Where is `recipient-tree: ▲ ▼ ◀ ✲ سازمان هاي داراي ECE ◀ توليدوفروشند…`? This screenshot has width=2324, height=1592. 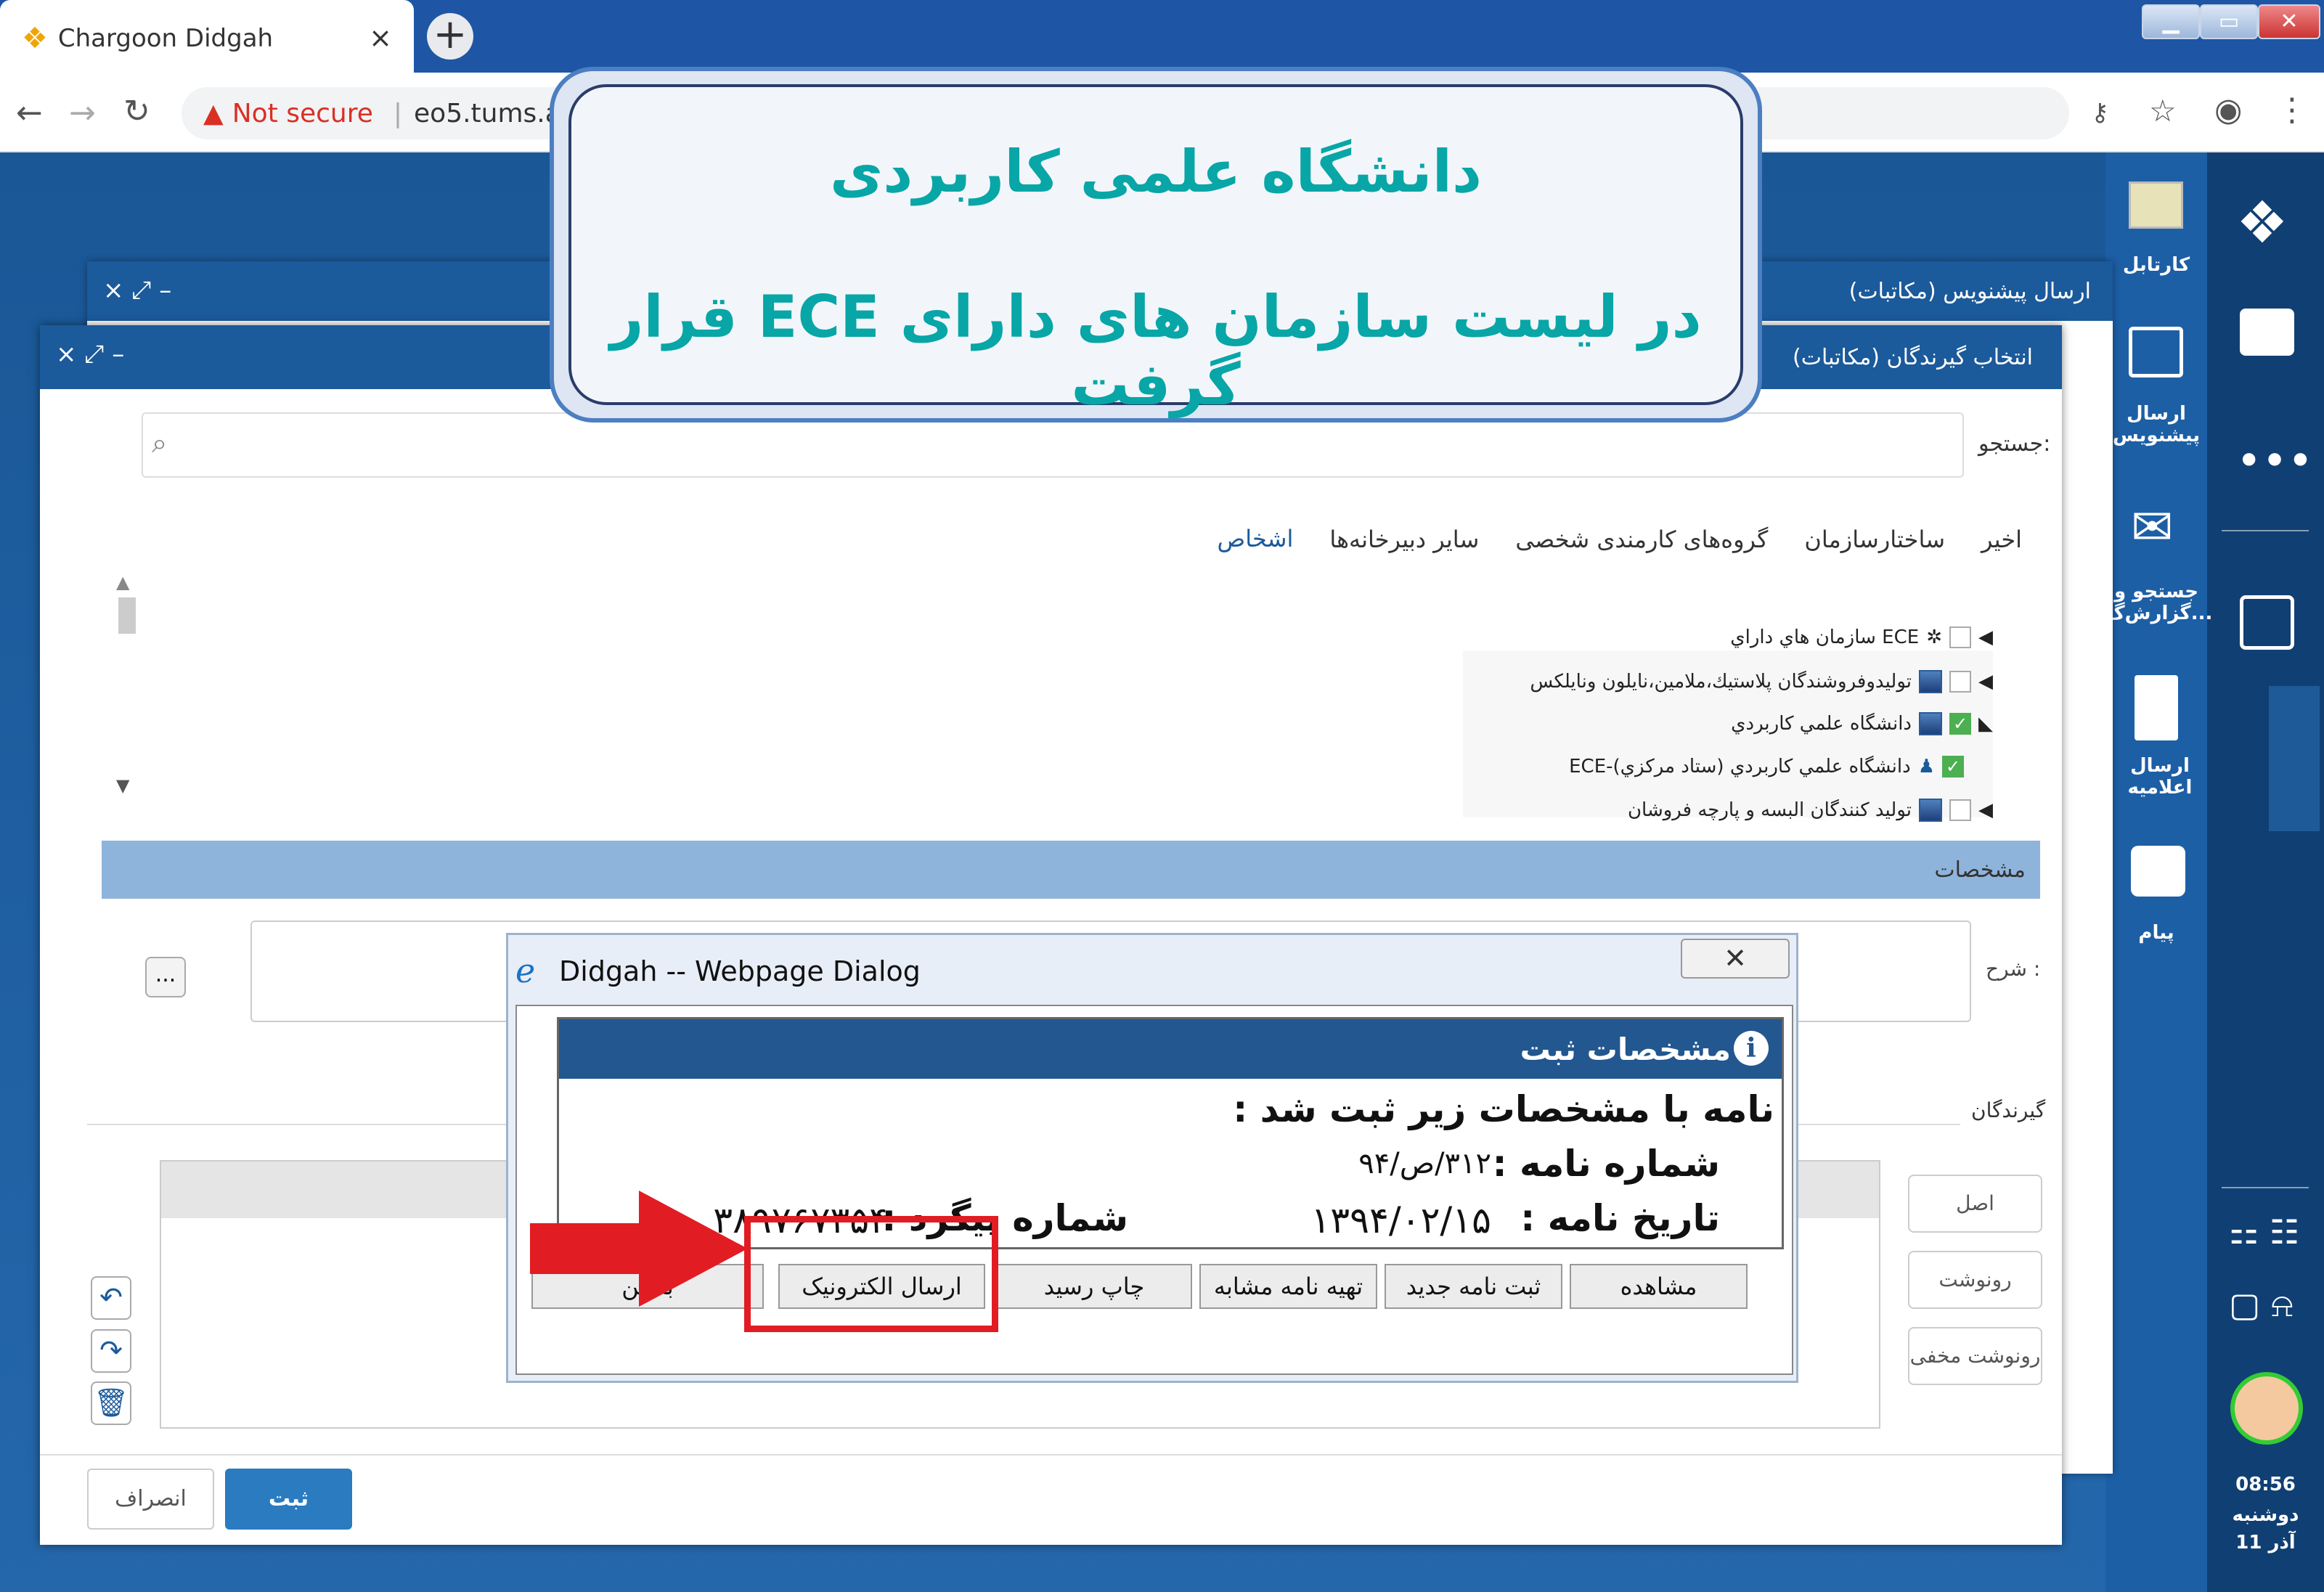 recipient-tree: ▲ ▼ ◀ ✲ سازمان هاي داراي ECE ◀ توليدوفروشند… is located at coordinates (1080, 693).